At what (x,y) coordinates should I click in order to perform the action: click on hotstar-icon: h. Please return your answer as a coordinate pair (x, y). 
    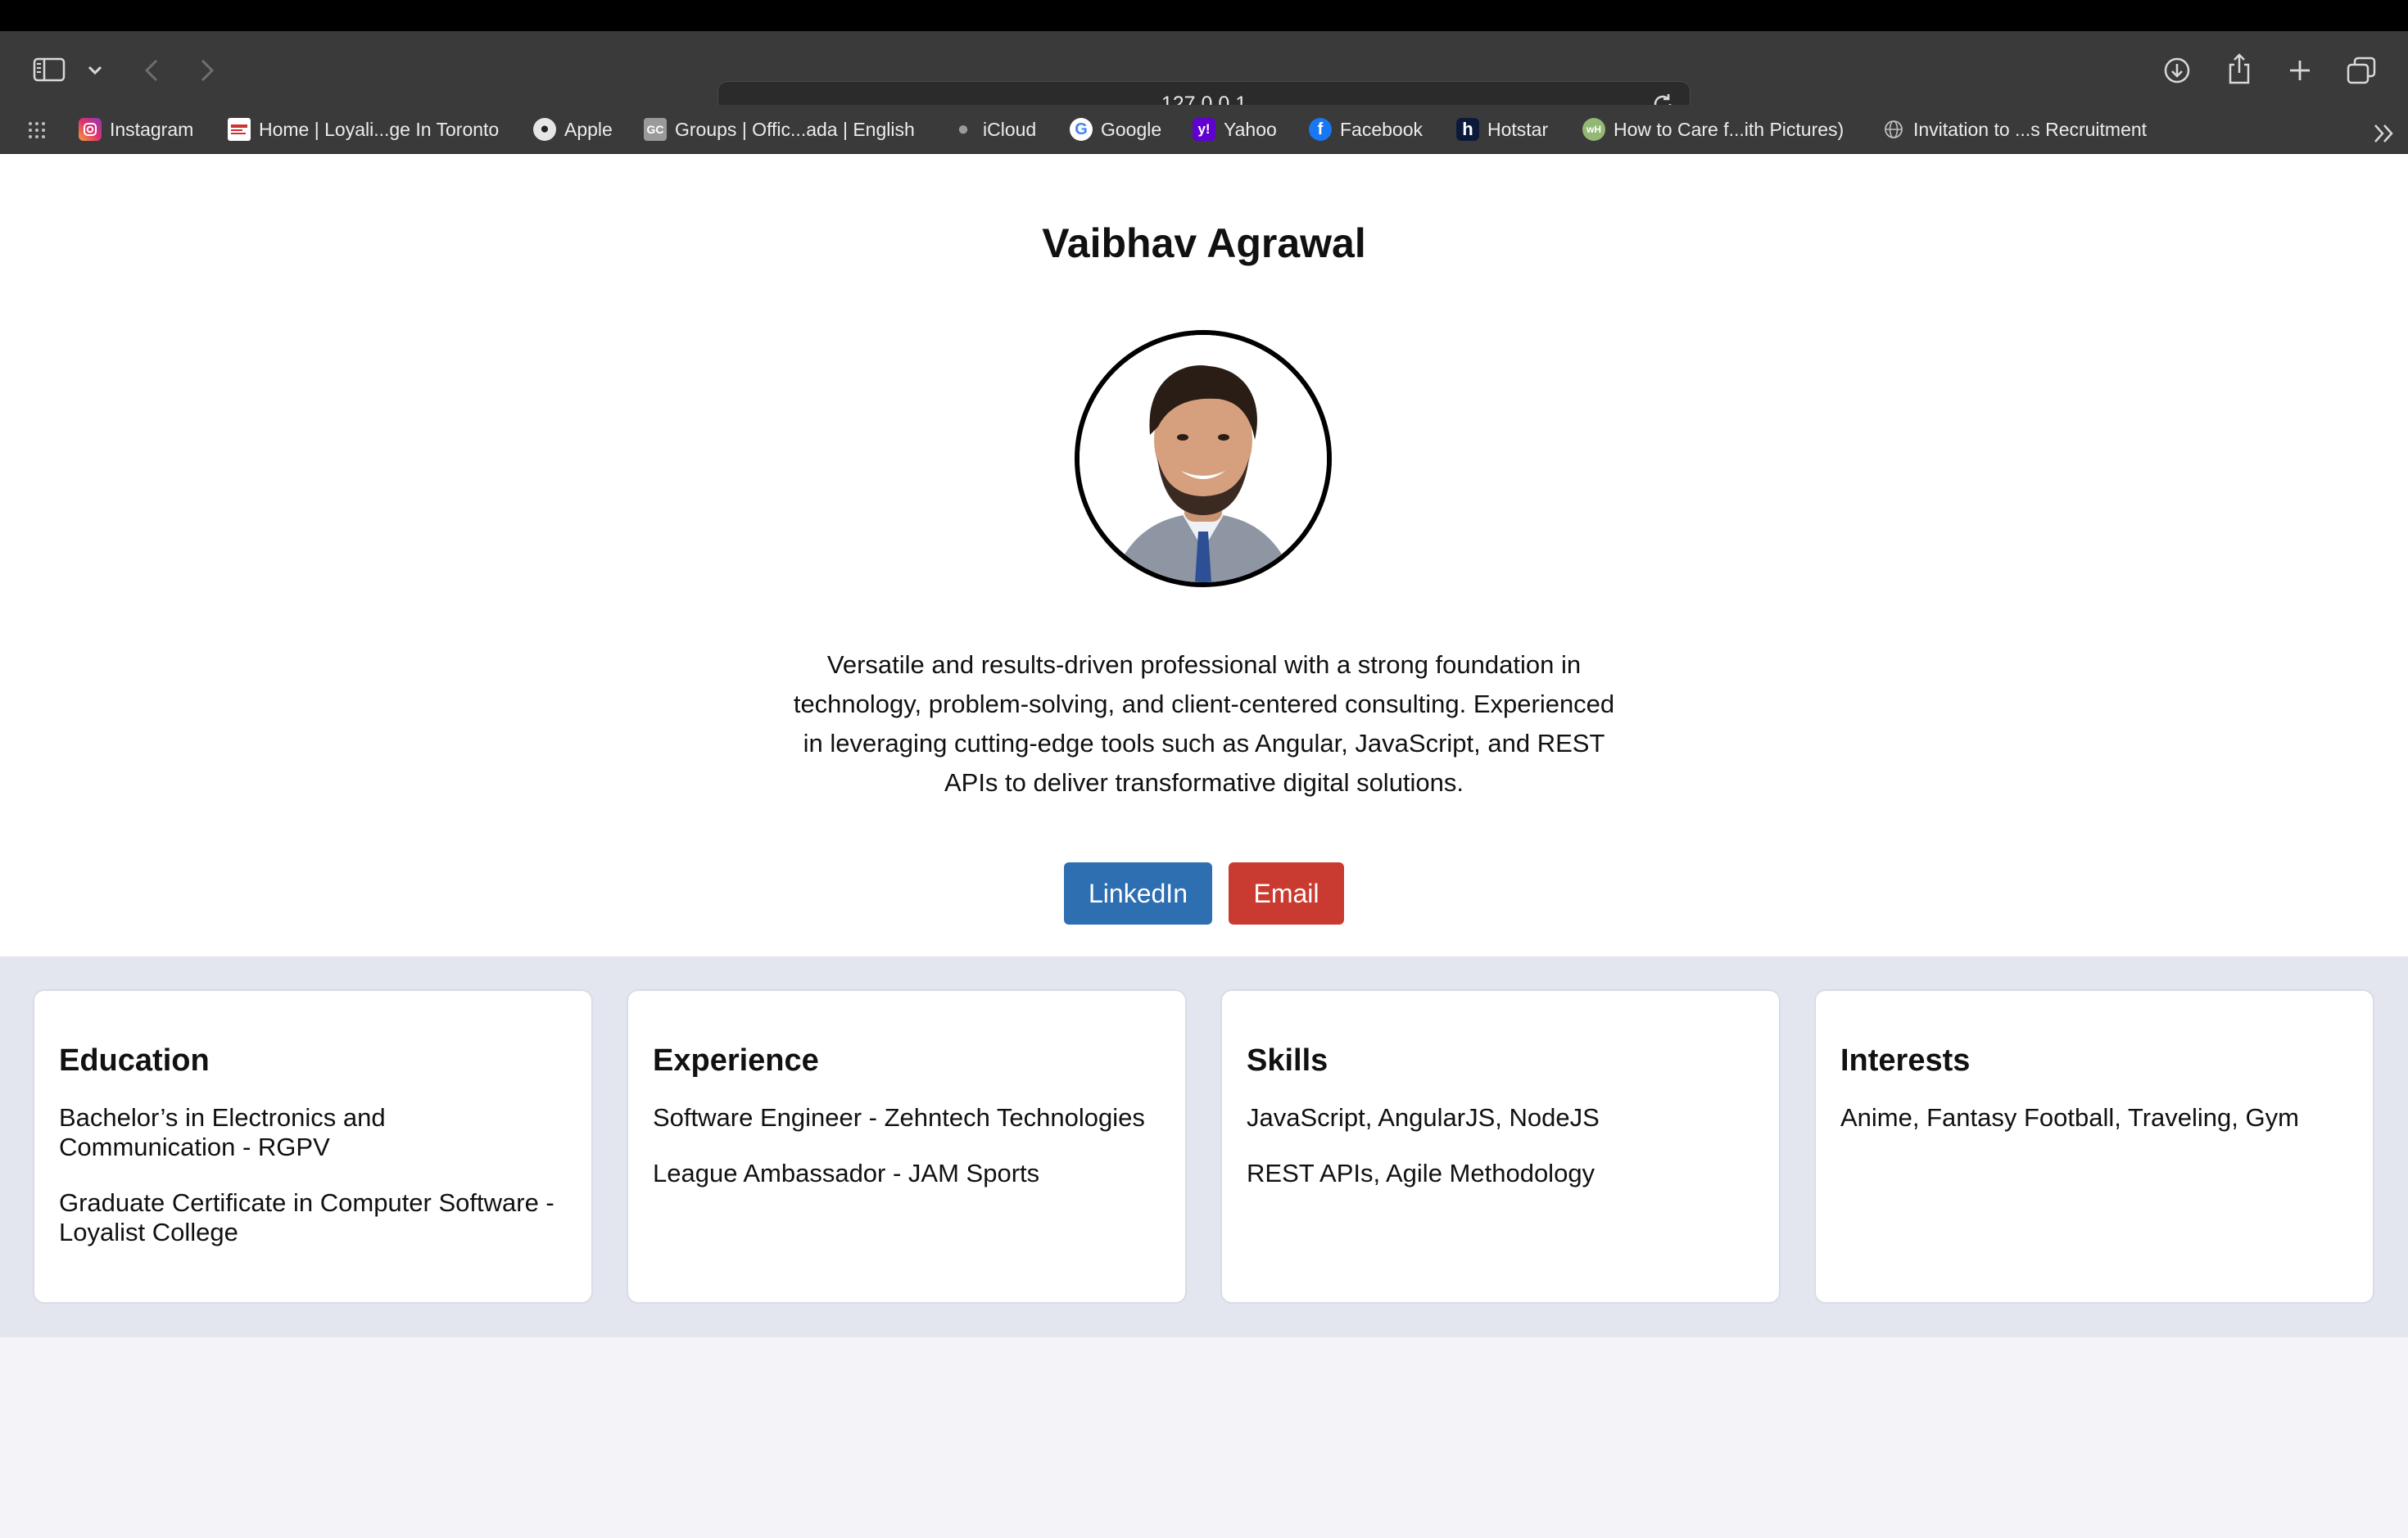
    Looking at the image, I should click on (1467, 129).